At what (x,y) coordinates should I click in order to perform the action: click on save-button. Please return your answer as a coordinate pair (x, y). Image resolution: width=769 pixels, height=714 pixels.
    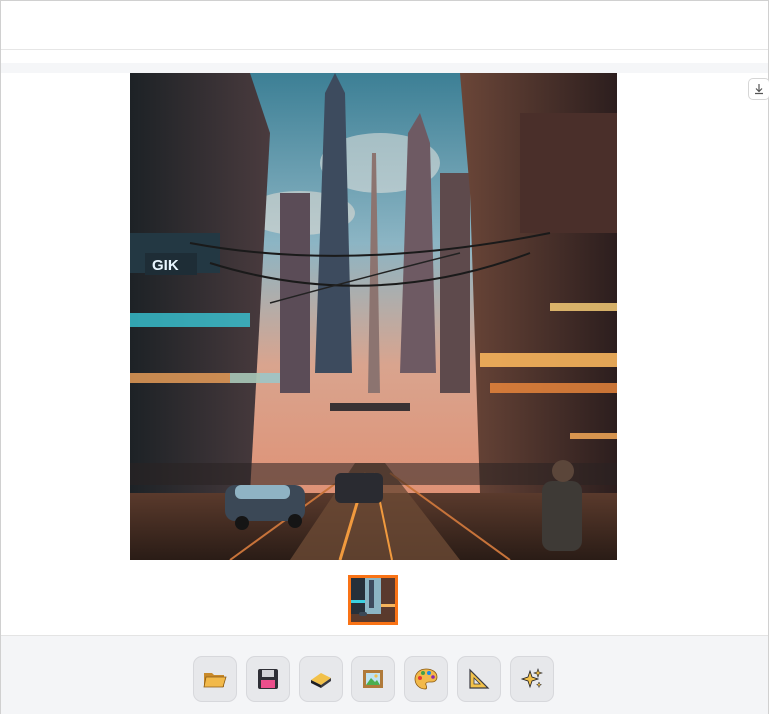
    Looking at the image, I should click on (268, 679).